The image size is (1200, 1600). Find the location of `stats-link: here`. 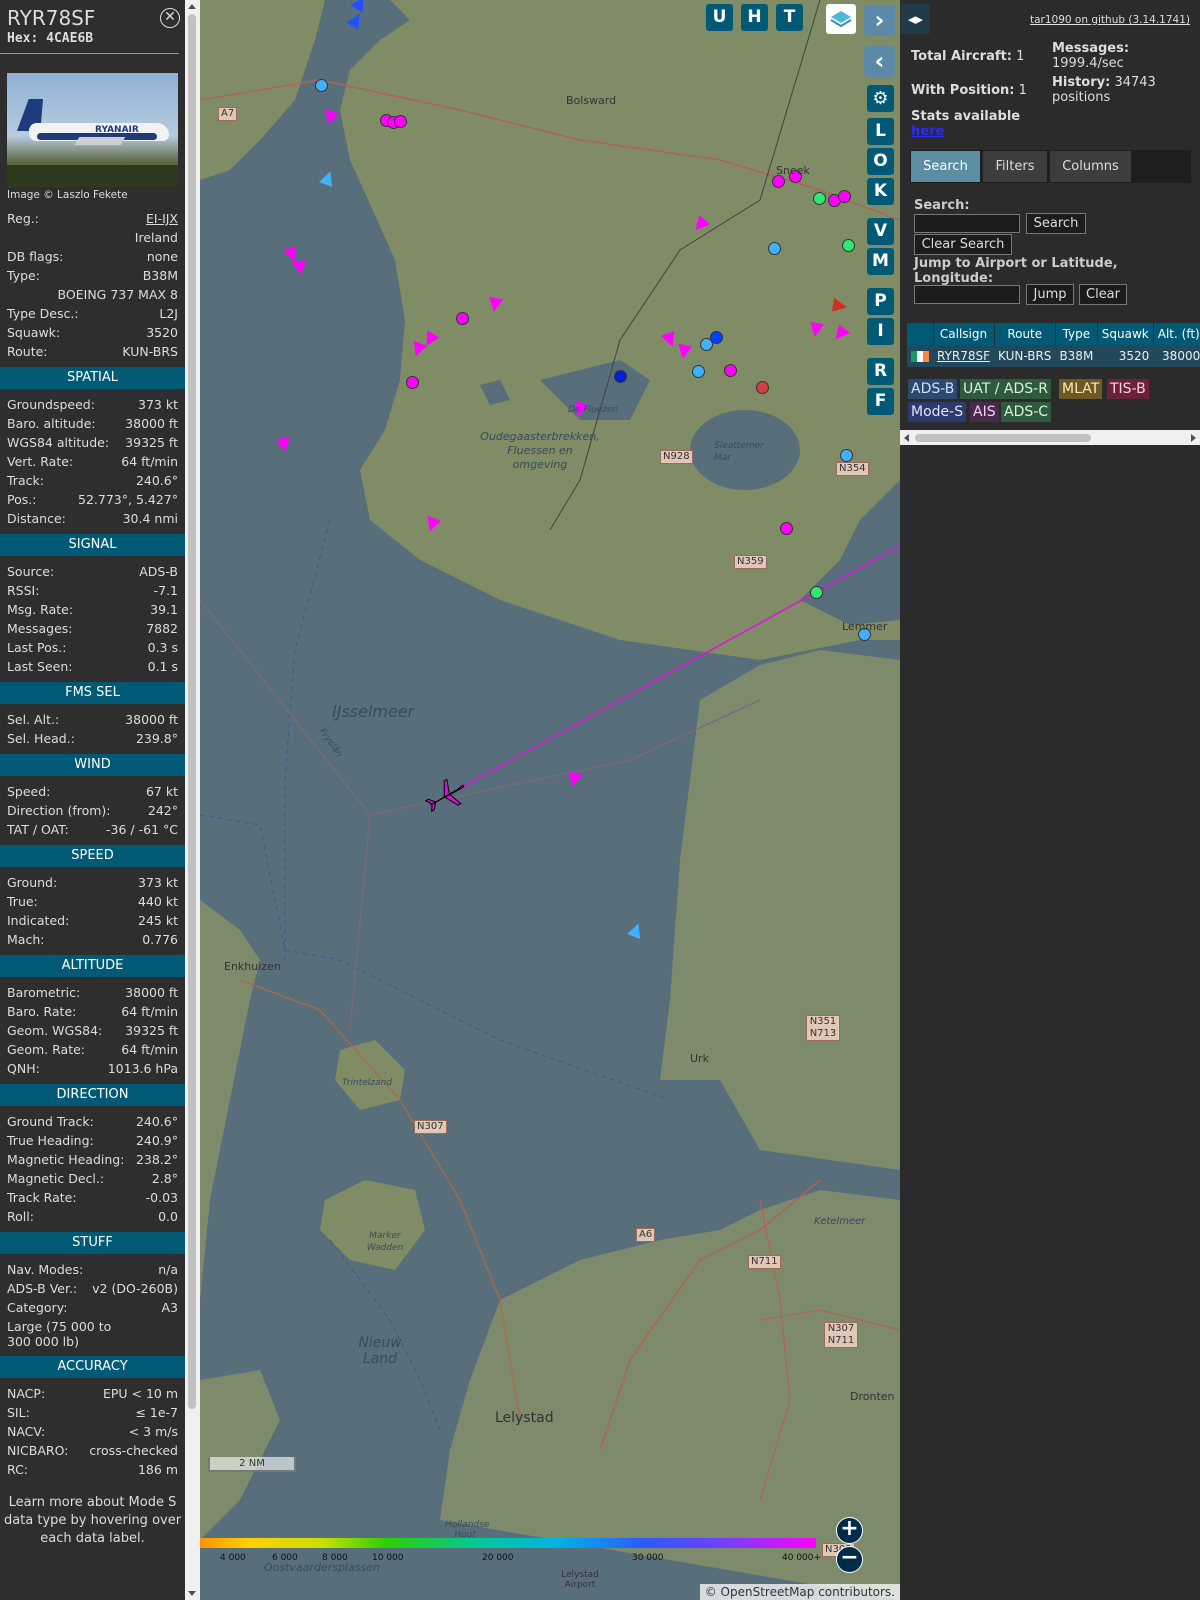

stats-link: here is located at coordinates (927, 131).